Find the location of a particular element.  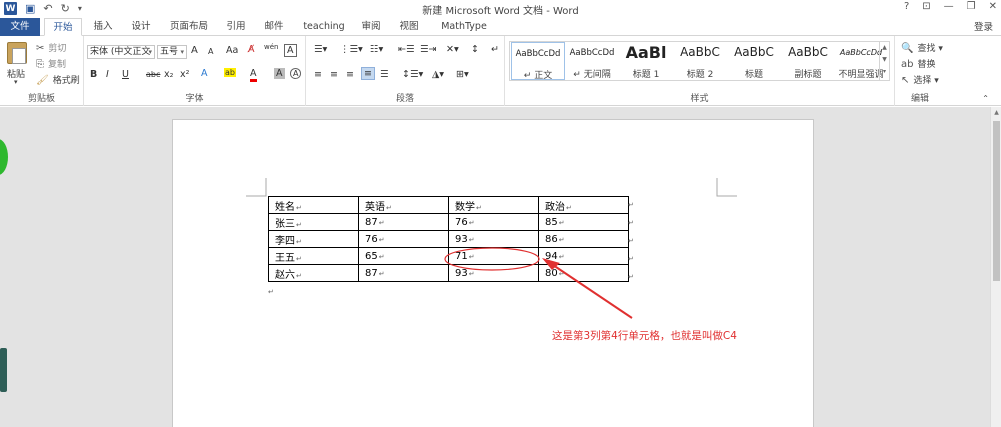

scrollbar-thumb is located at coordinates (996, 201).